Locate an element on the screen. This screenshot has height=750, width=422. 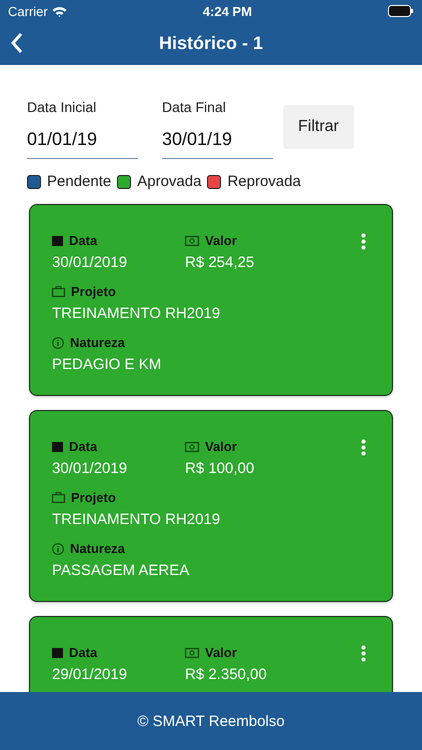
amount-value: R$ 254,25 is located at coordinates (220, 262).